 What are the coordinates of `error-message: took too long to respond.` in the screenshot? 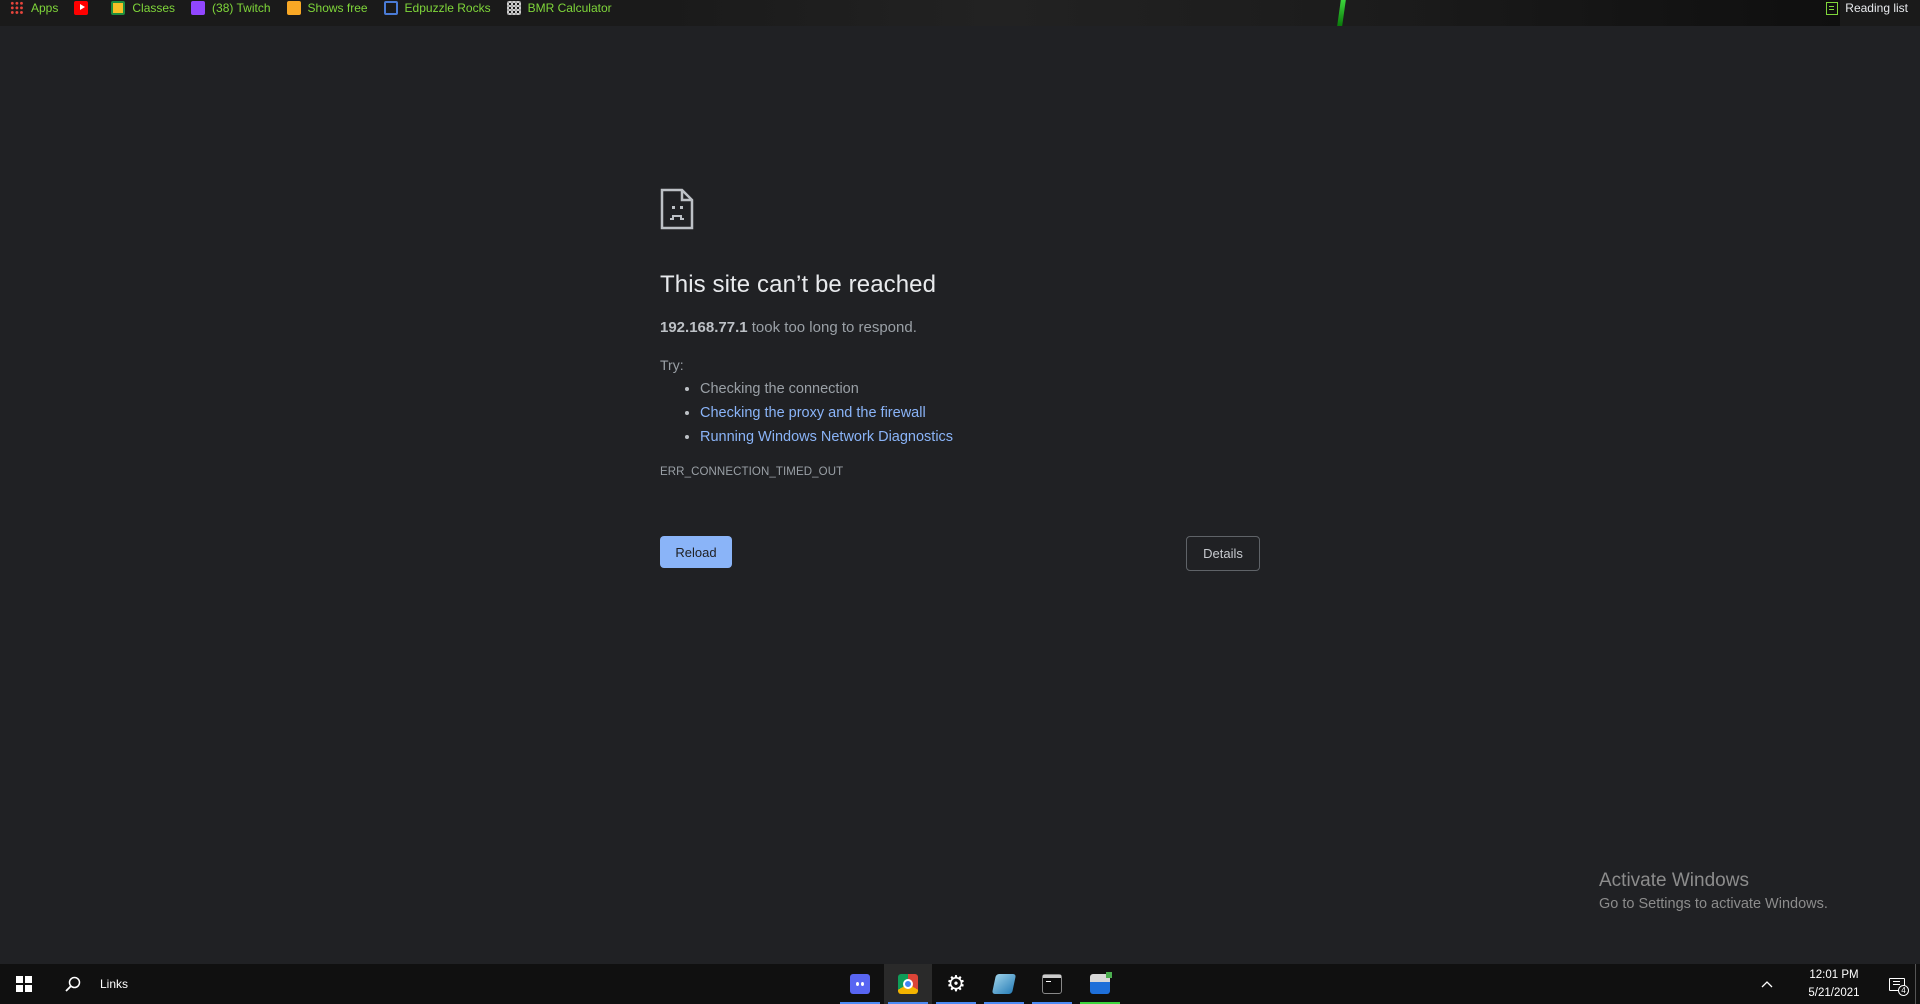 It's located at (832, 327).